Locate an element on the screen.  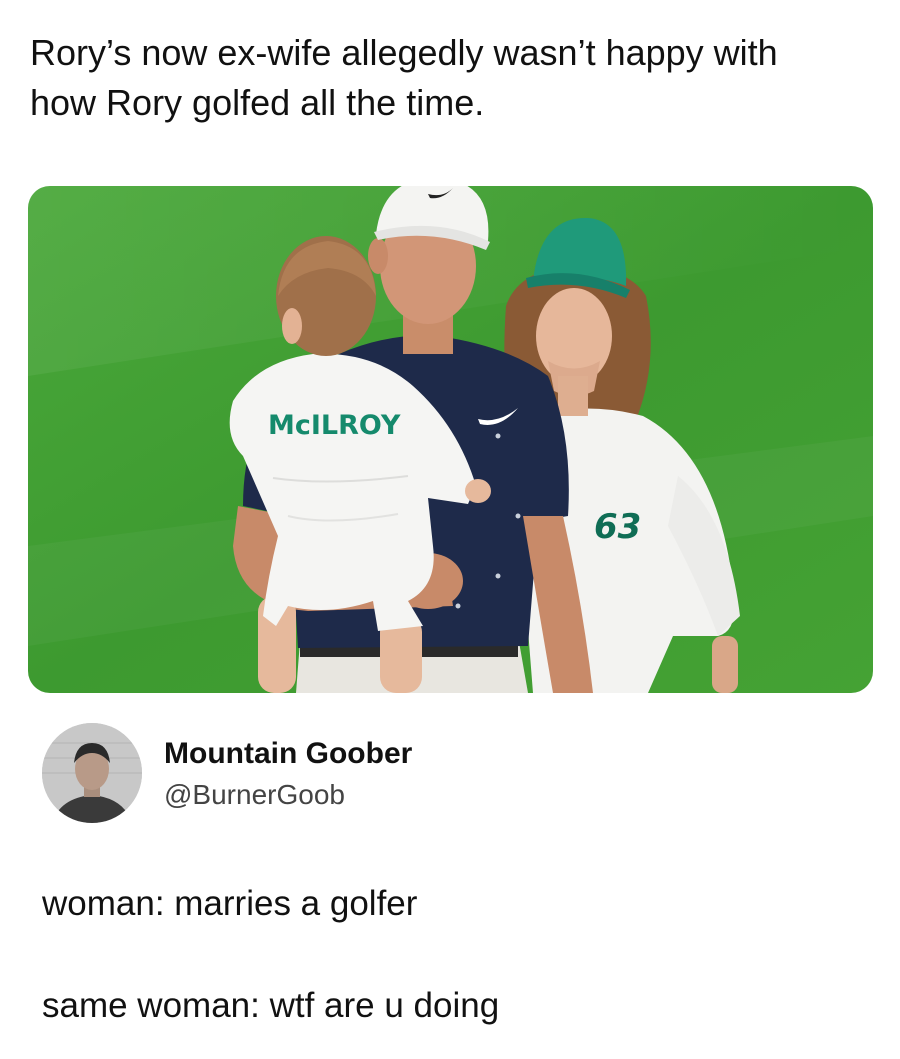
svg-text: 63 is located at coordinates (617, 527).